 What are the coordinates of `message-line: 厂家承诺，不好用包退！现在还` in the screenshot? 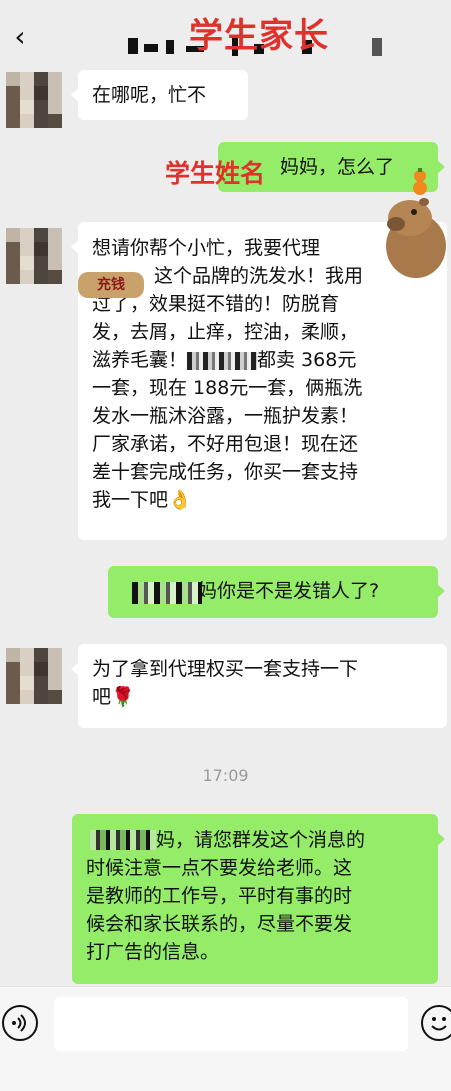 It's located at (225, 444).